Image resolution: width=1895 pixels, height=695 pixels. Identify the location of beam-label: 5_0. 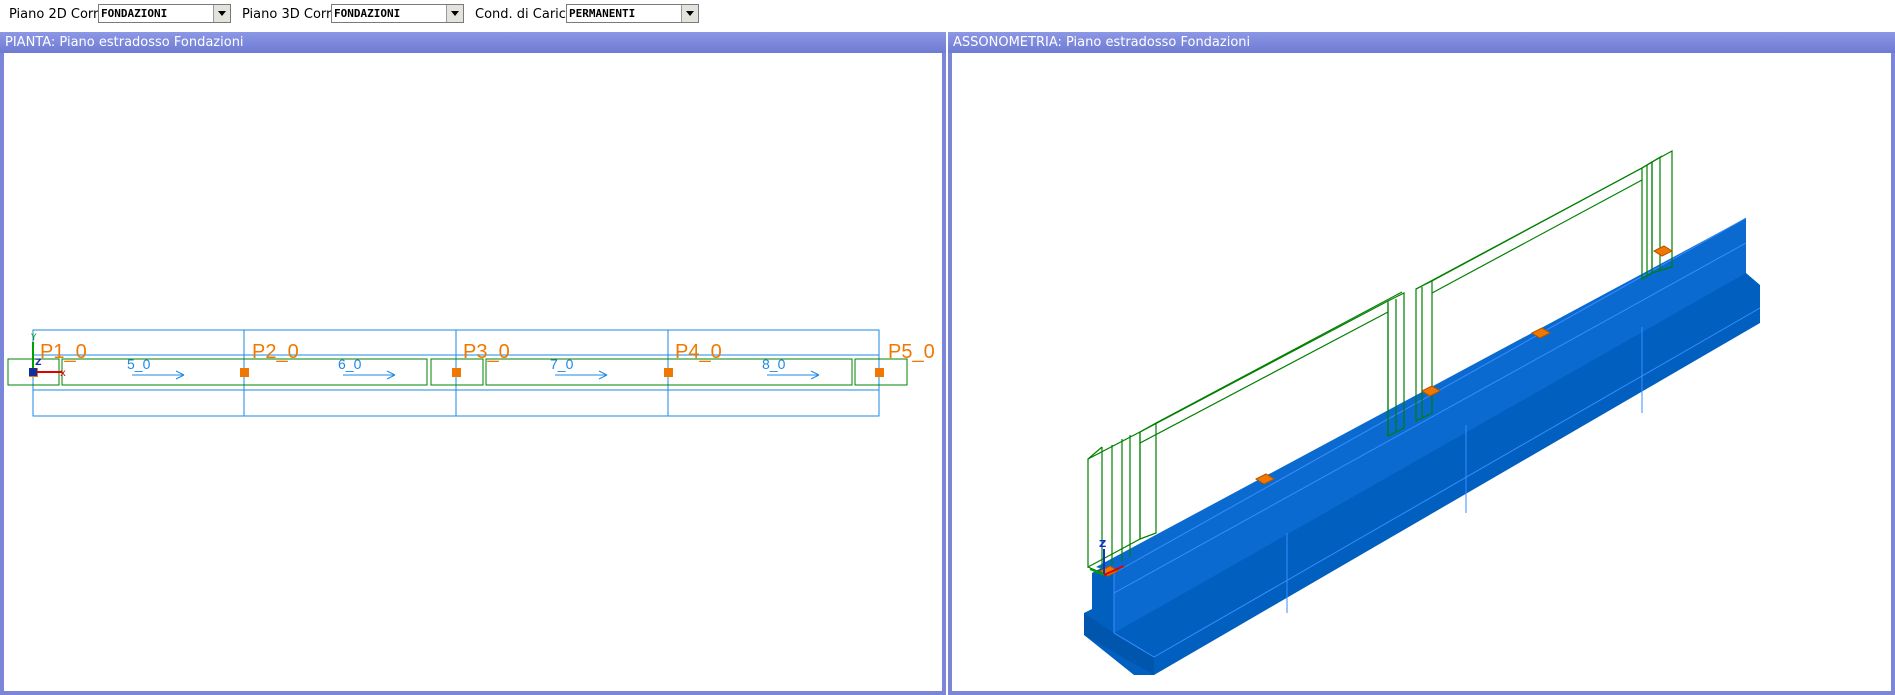
(139, 364).